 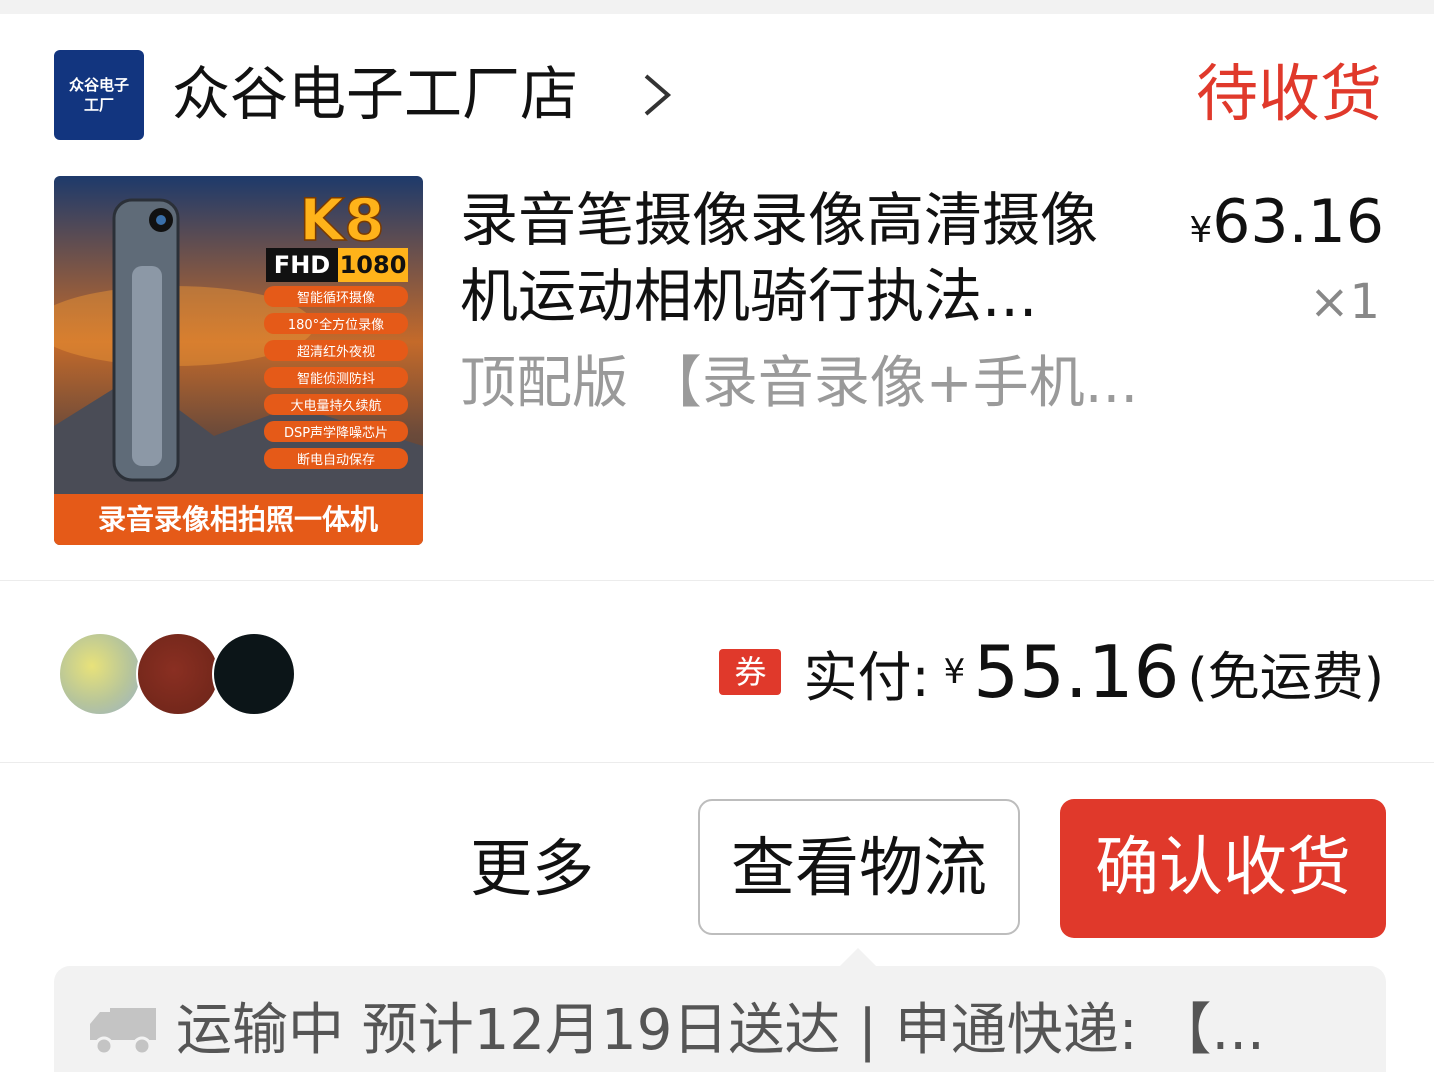 I want to click on paid-label: 实付:, so click(x=866, y=677).